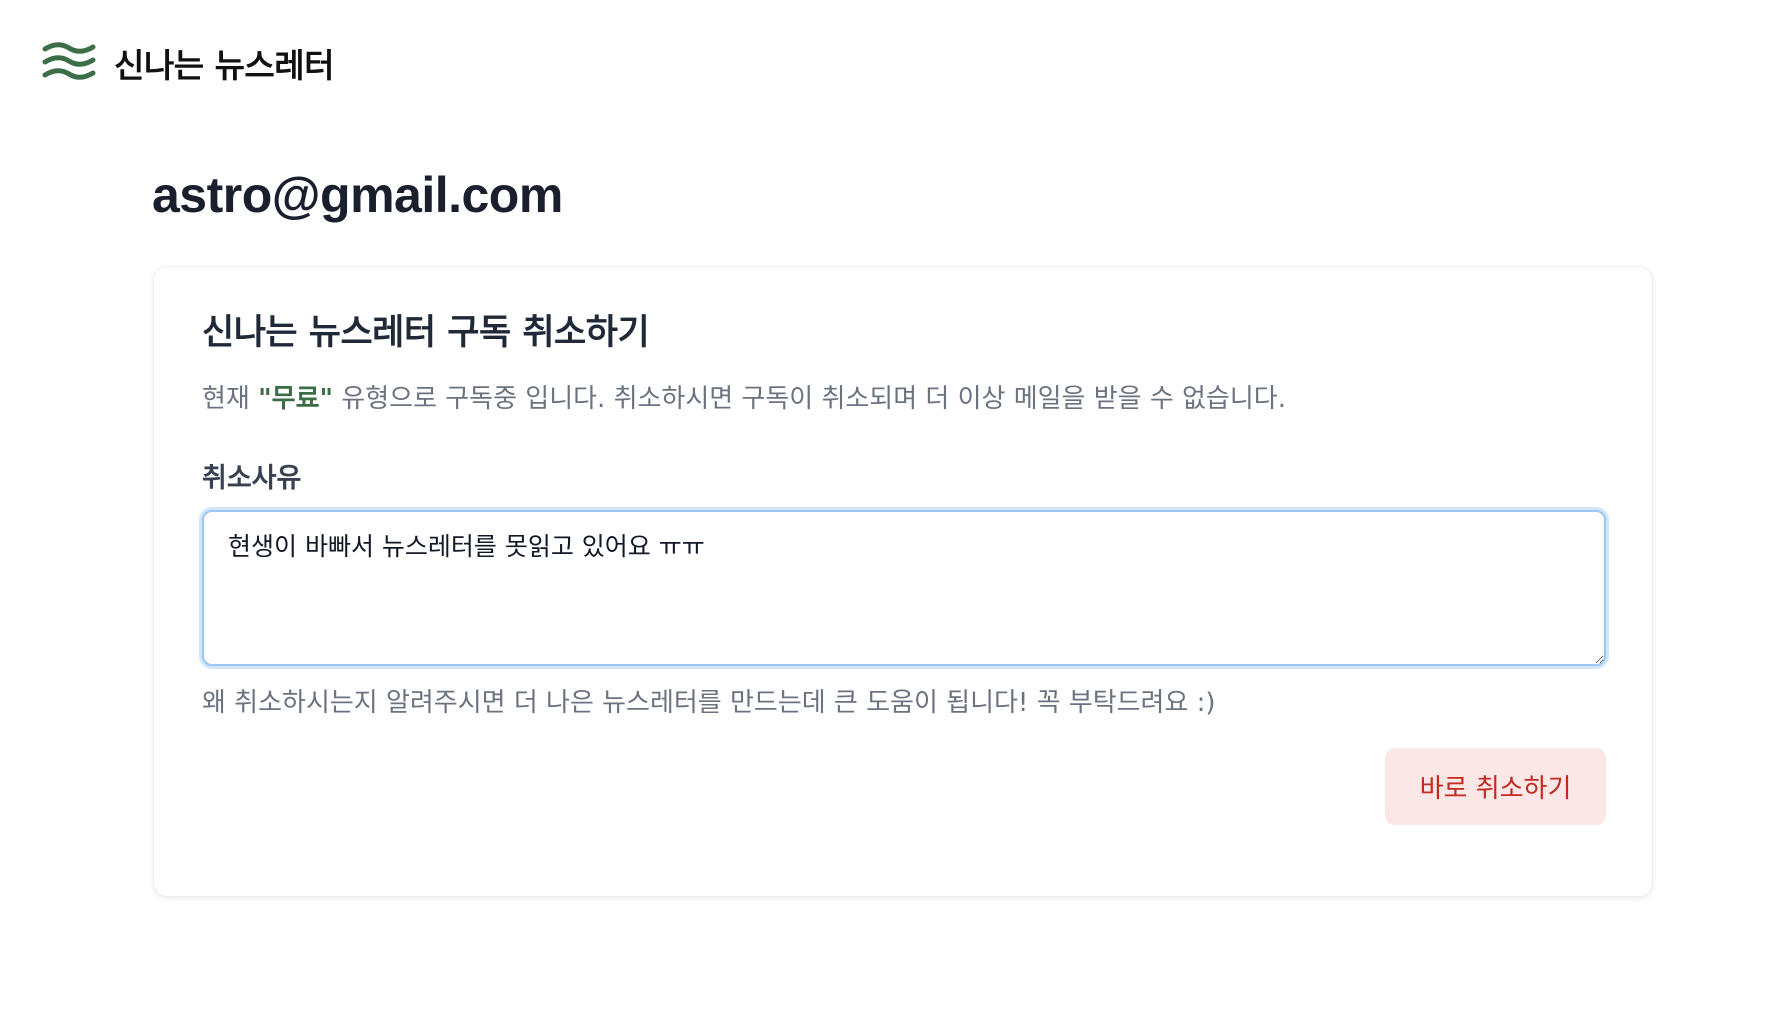  Describe the element at coordinates (357, 195) in the screenshot. I see `user-email: astro@gmail.com` at that location.